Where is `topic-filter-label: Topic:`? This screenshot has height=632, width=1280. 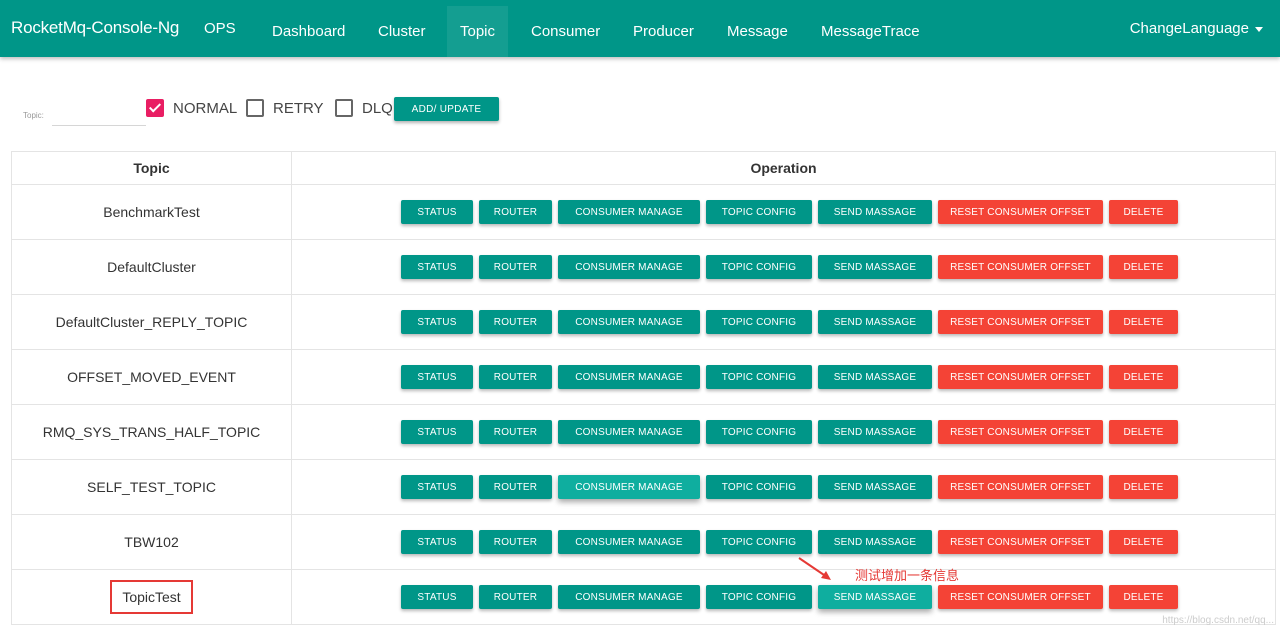
topic-filter-label: Topic: is located at coordinates (33, 115).